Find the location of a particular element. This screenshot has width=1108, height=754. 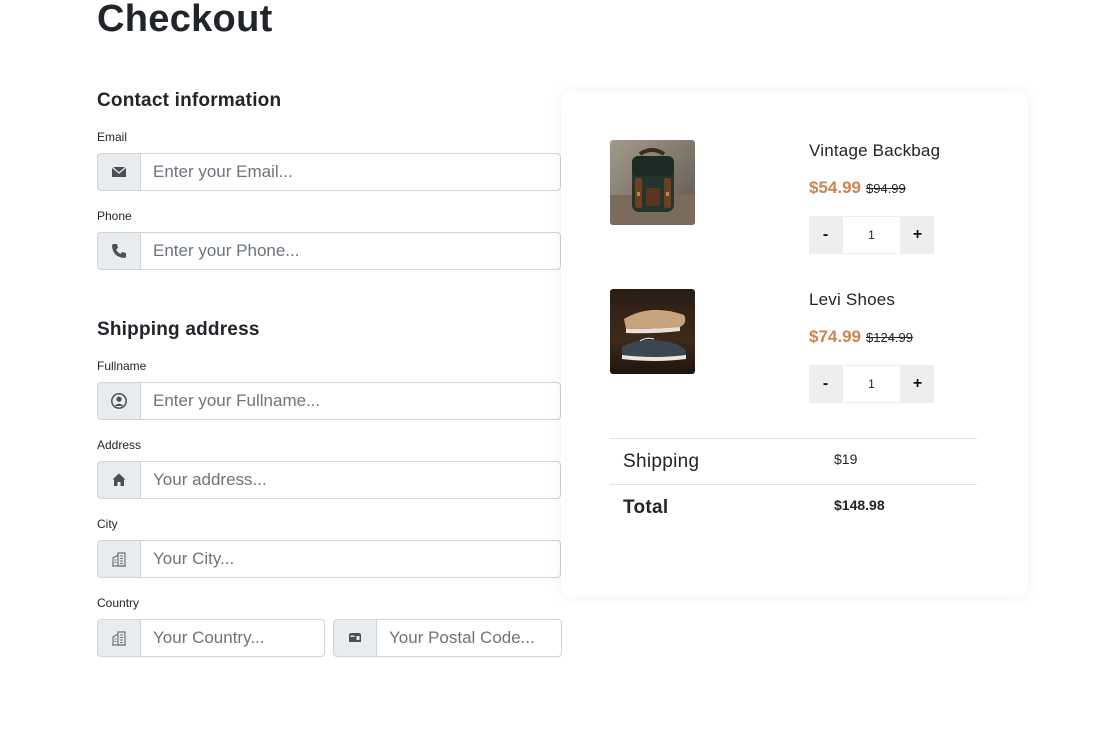

fullname-input-group is located at coordinates (329, 401).